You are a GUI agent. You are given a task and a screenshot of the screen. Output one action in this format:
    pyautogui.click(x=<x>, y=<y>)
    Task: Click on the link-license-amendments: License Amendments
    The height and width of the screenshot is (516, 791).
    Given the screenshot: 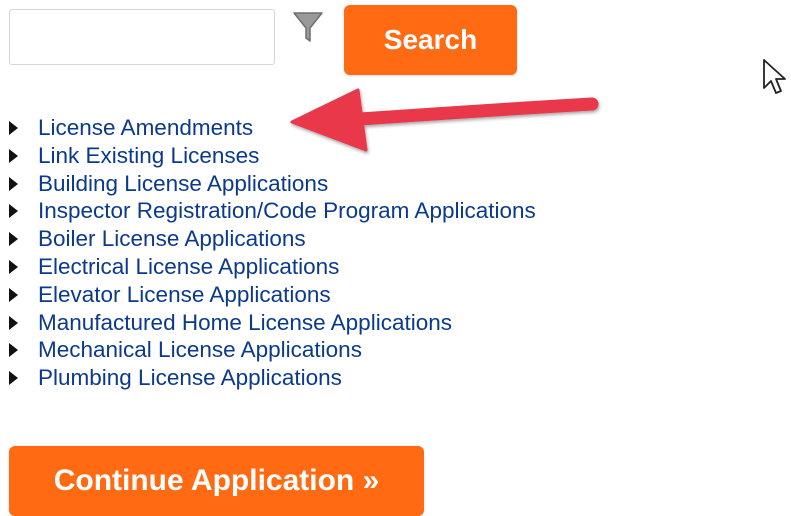 What is the action you would take?
    pyautogui.click(x=145, y=127)
    